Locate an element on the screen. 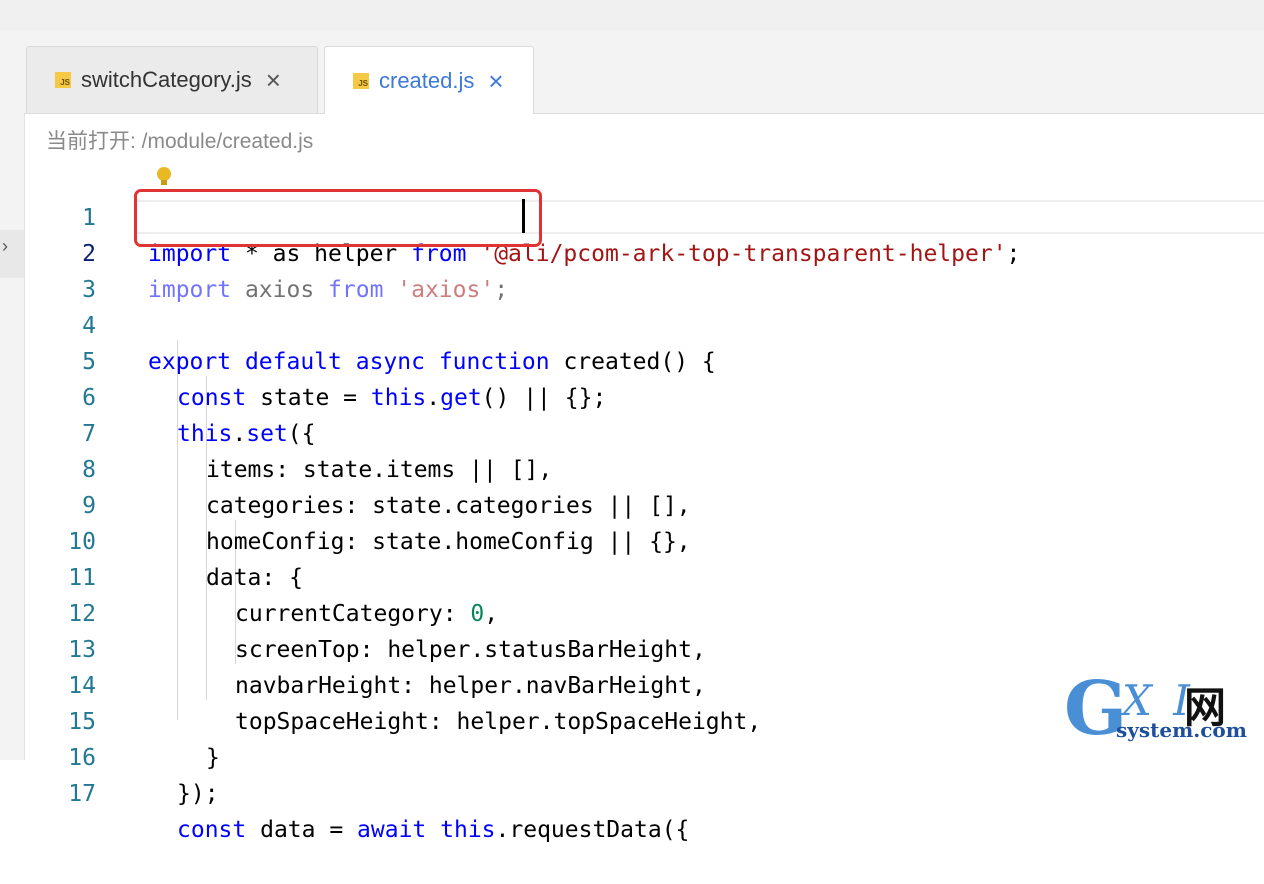 The height and width of the screenshot is (884, 1264). code-line-6: 6 this.set({ is located at coordinates (644, 395).